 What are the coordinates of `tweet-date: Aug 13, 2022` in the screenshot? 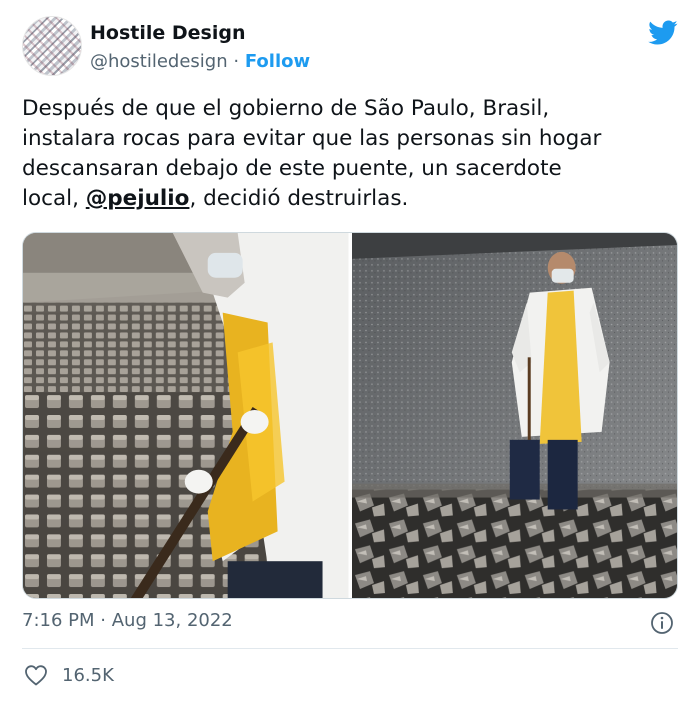 It's located at (172, 620).